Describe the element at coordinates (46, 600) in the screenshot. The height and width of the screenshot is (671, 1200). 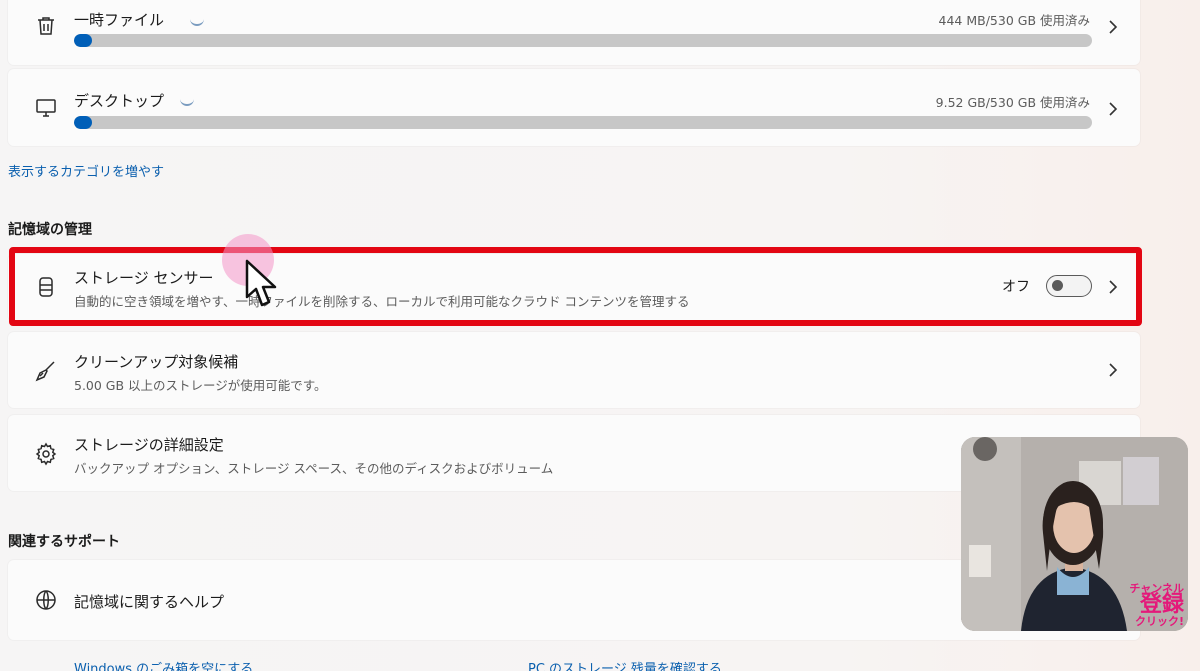
I see `globe-icon` at that location.